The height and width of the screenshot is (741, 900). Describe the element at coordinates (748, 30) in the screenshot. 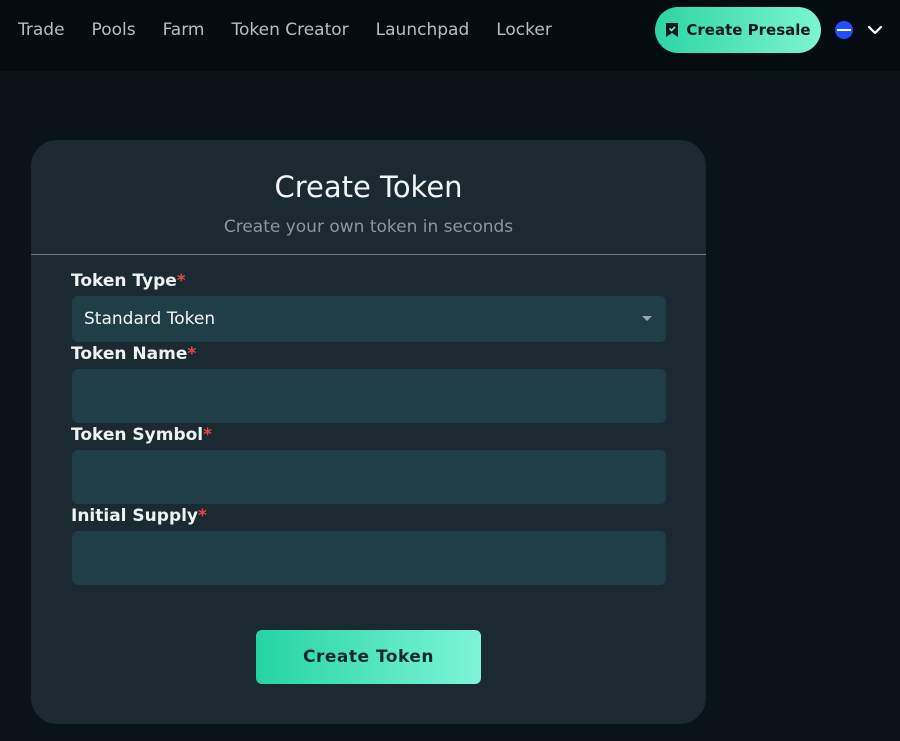

I see `create-presale-label: Create Presale` at that location.